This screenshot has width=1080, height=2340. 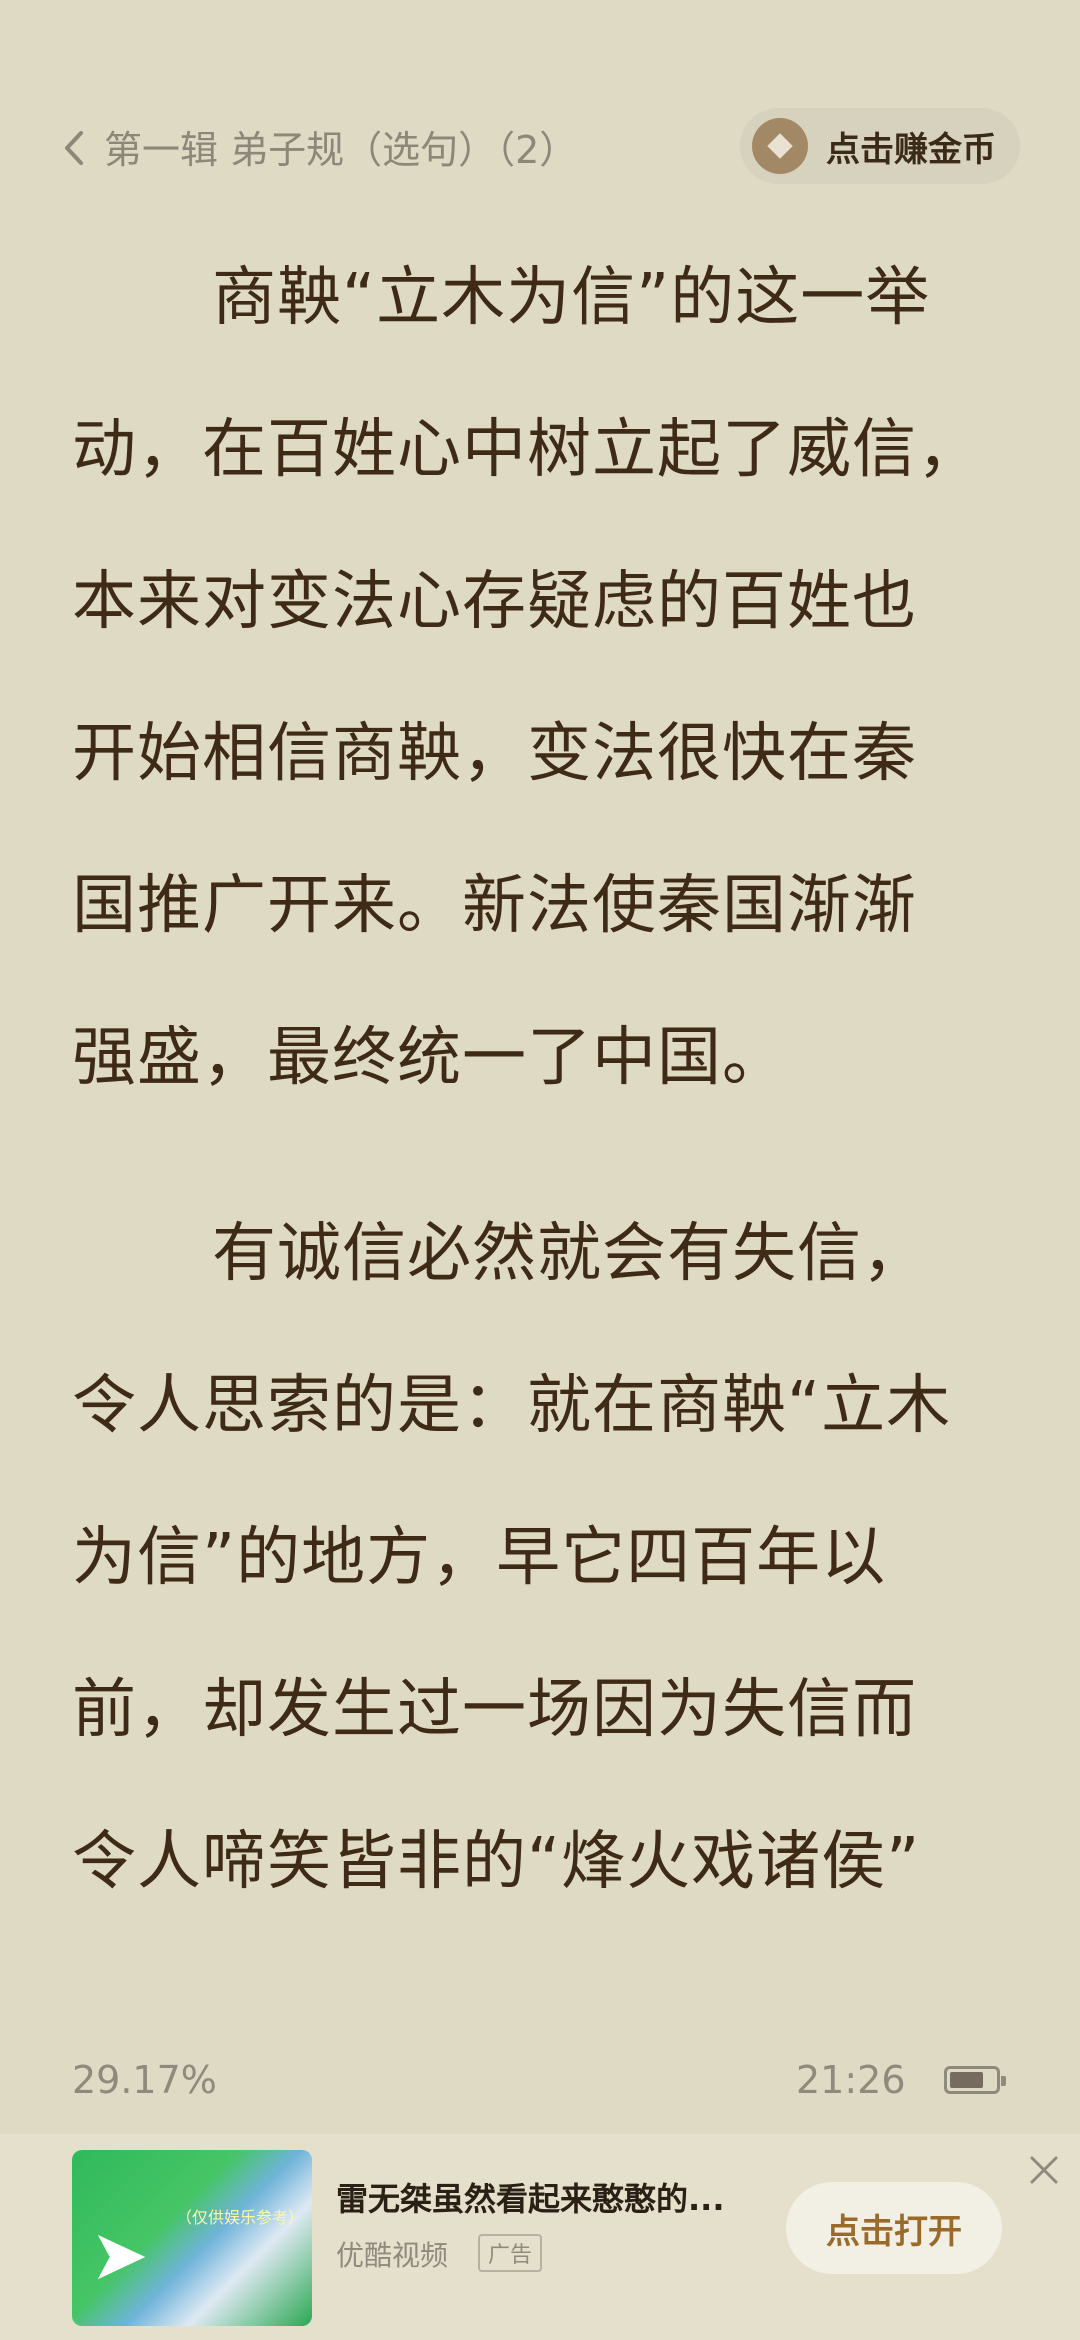 I want to click on ad-close-button, so click(x=1044, y=2170).